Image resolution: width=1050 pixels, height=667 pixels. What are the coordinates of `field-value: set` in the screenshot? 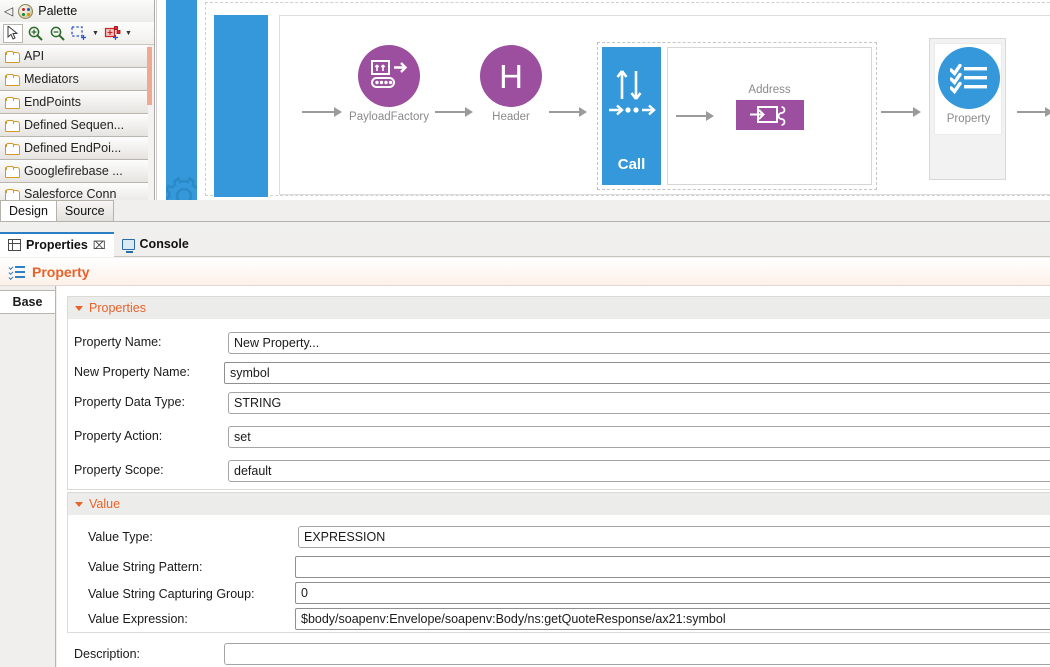 It's located at (242, 437).